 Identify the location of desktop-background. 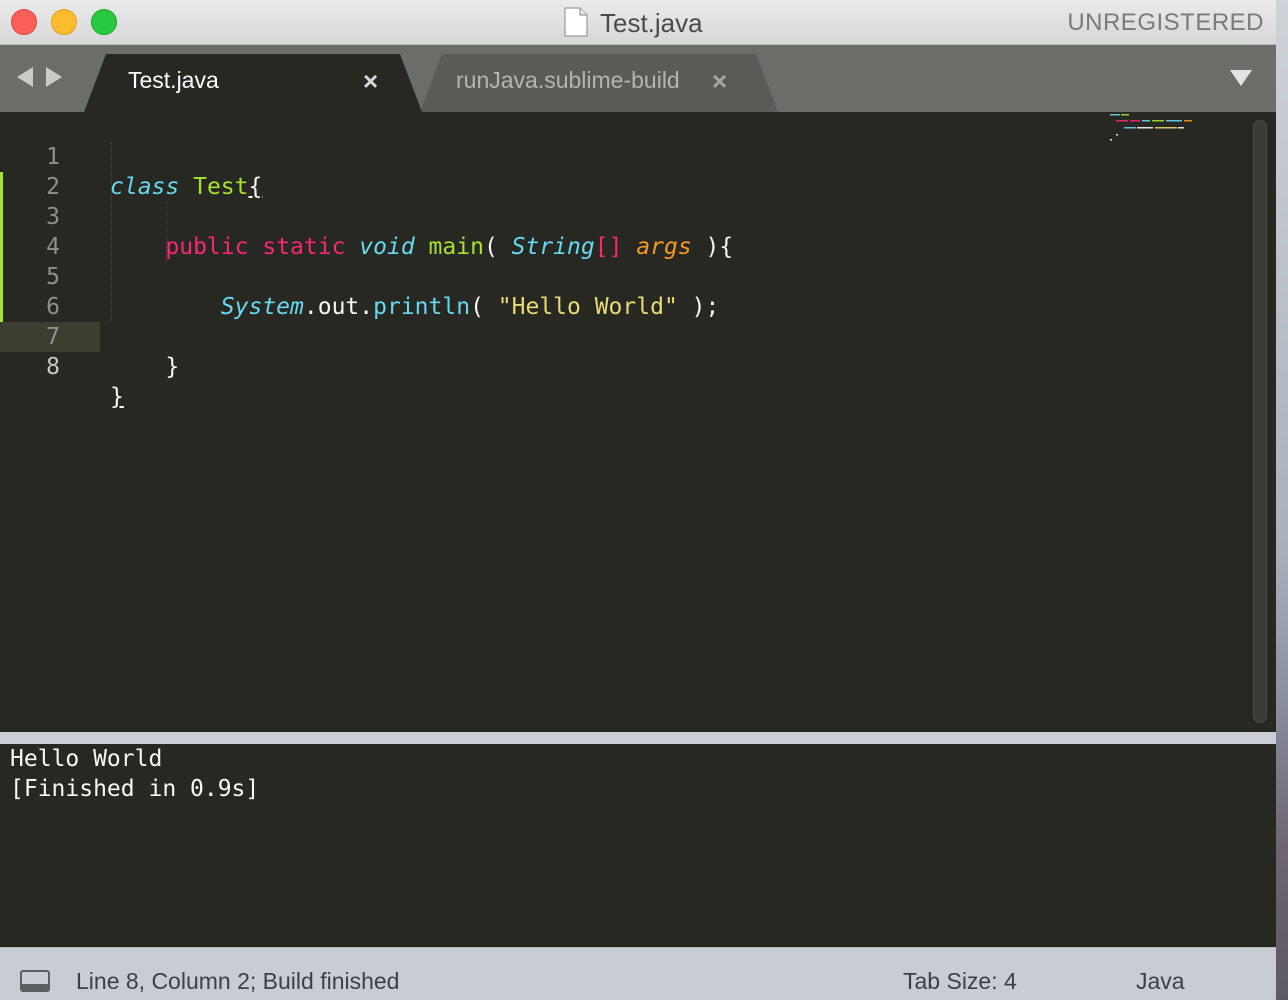
(1282, 500).